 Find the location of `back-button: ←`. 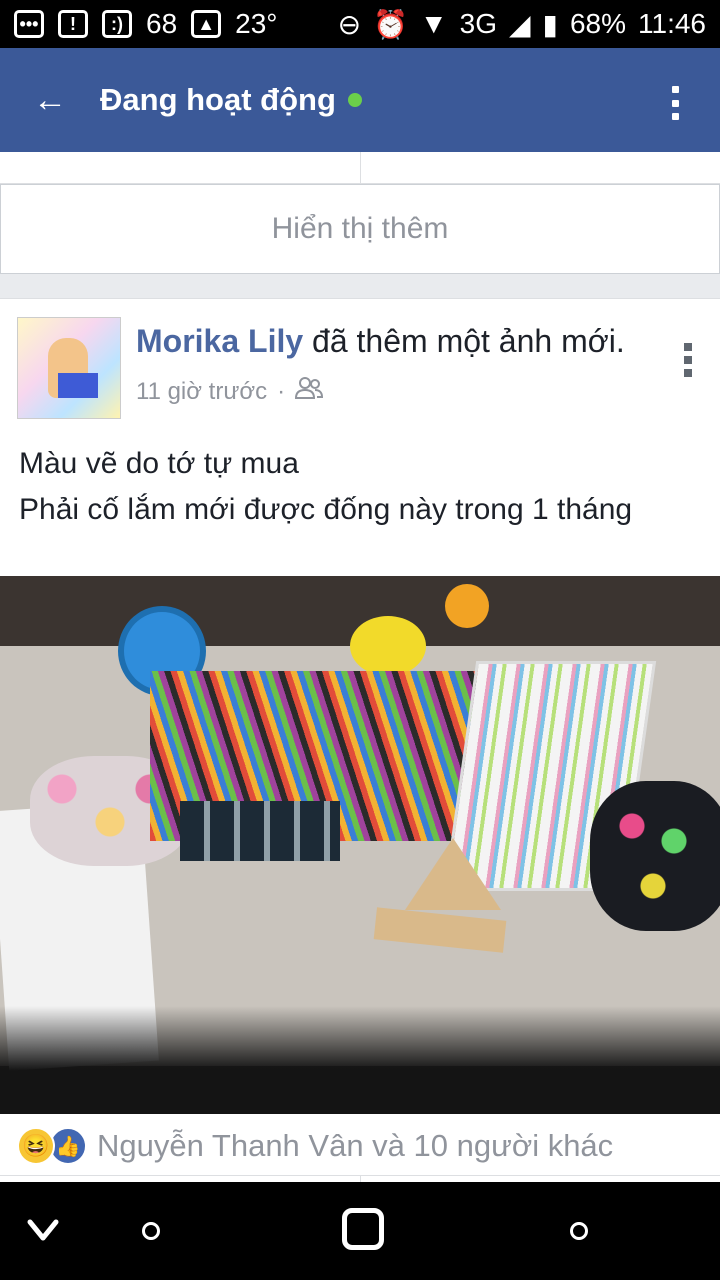

back-button: ← is located at coordinates (50, 100).